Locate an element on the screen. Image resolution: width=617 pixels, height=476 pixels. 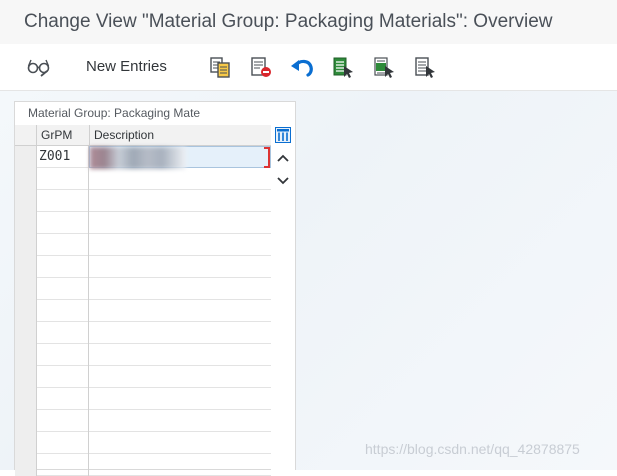
delete-icon is located at coordinates (261, 67).